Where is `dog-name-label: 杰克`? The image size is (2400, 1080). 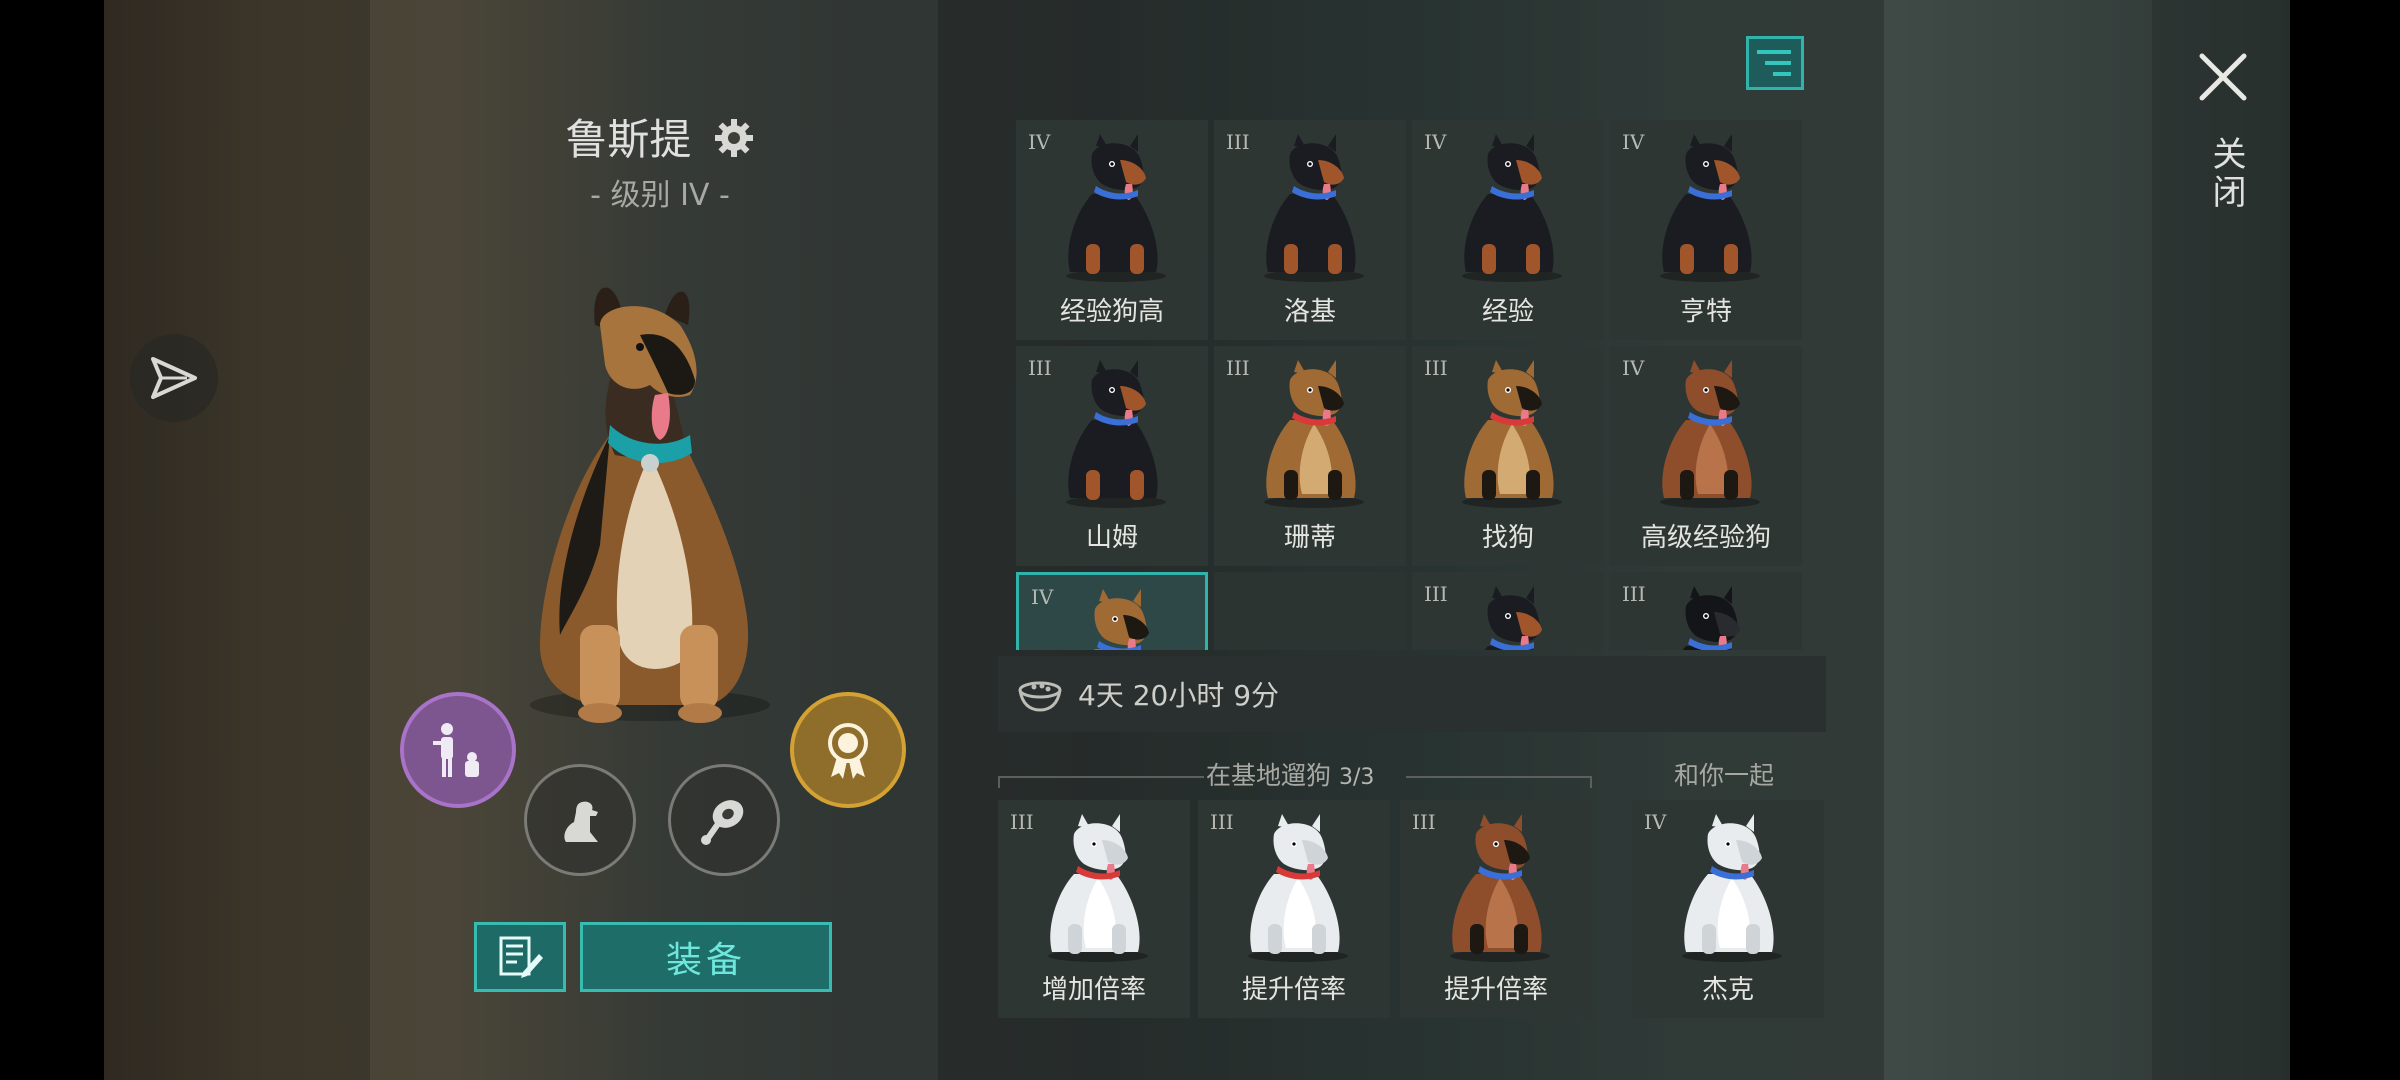 dog-name-label: 杰克 is located at coordinates (1727, 990).